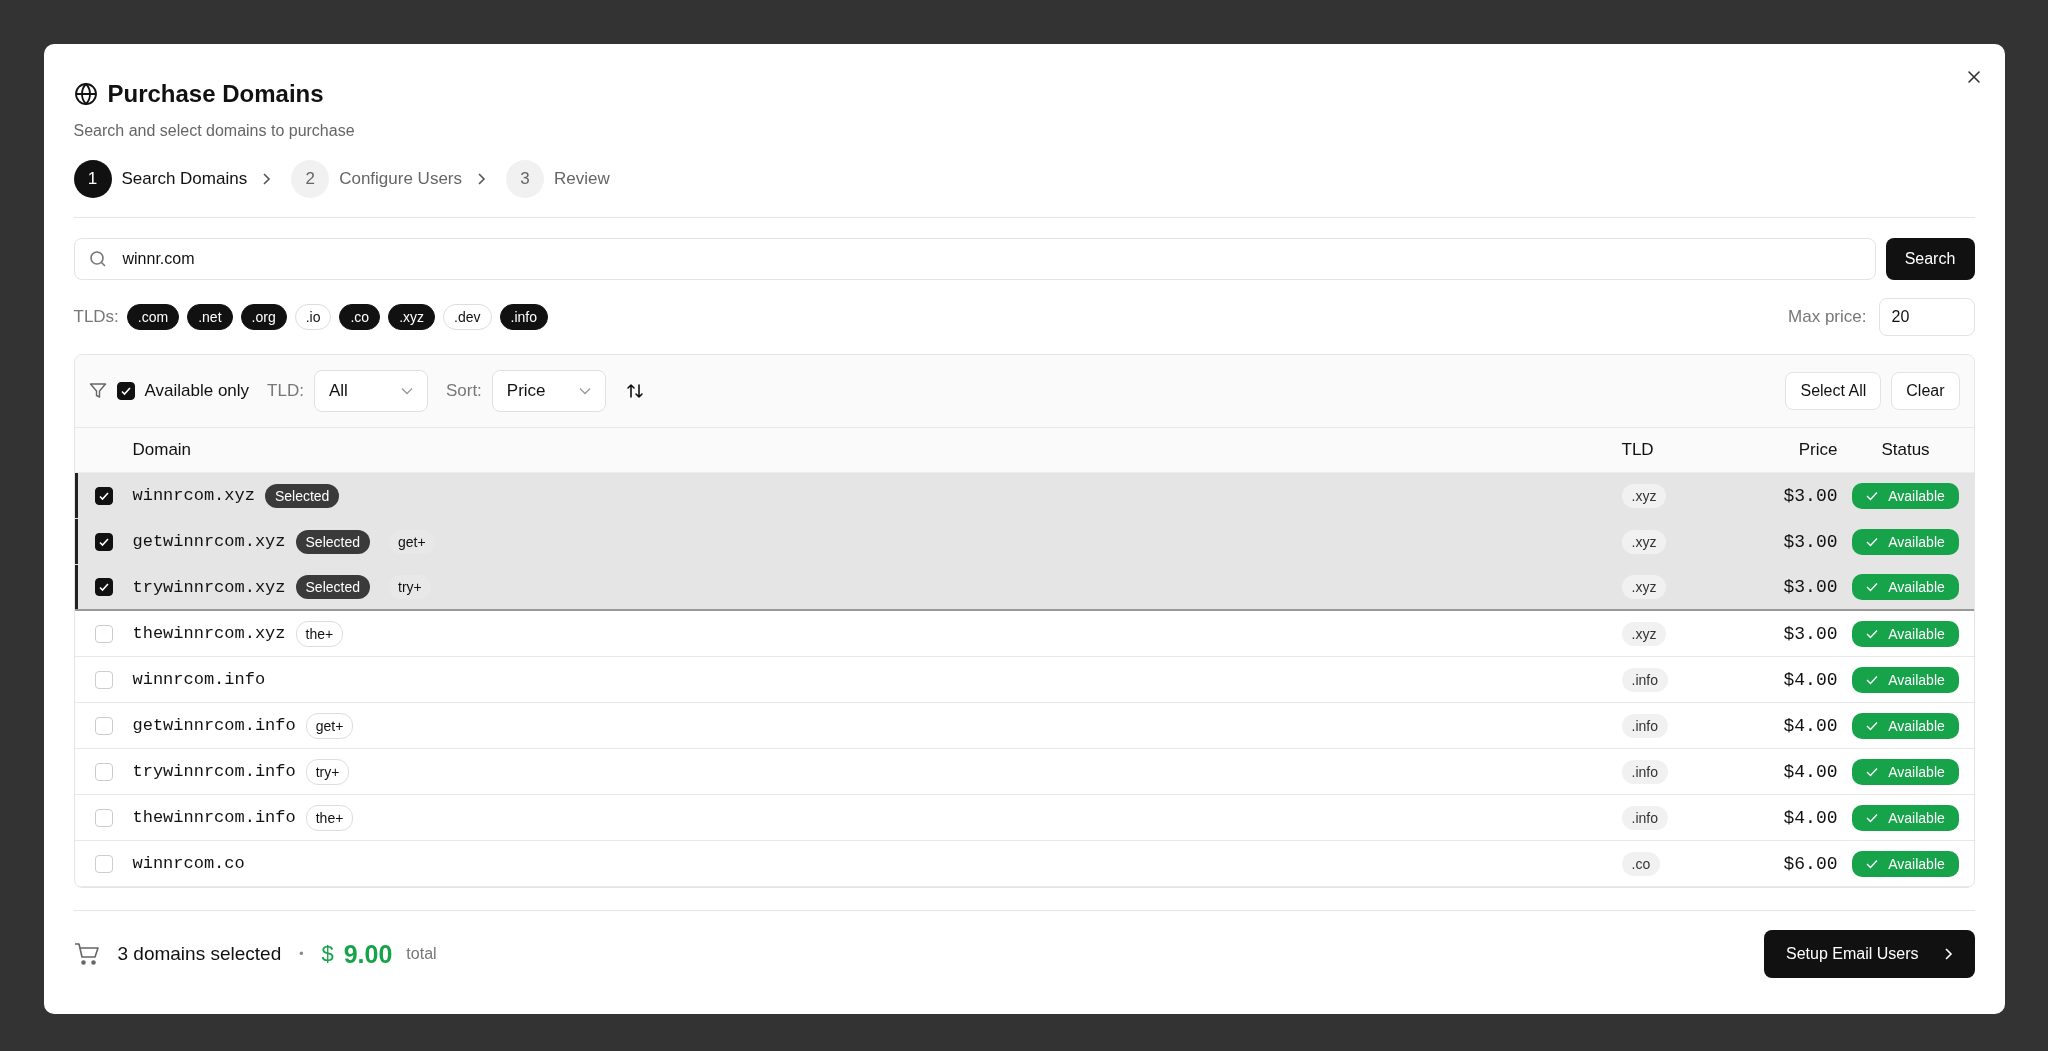  Describe the element at coordinates (1869, 954) in the screenshot. I see `setup-email-users-button: Setup Email Users` at that location.